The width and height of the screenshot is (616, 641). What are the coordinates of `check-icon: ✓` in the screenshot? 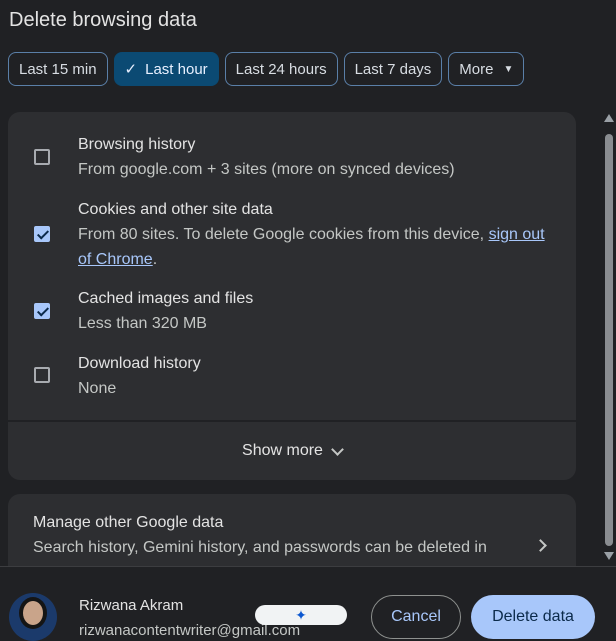 It's located at (131, 69).